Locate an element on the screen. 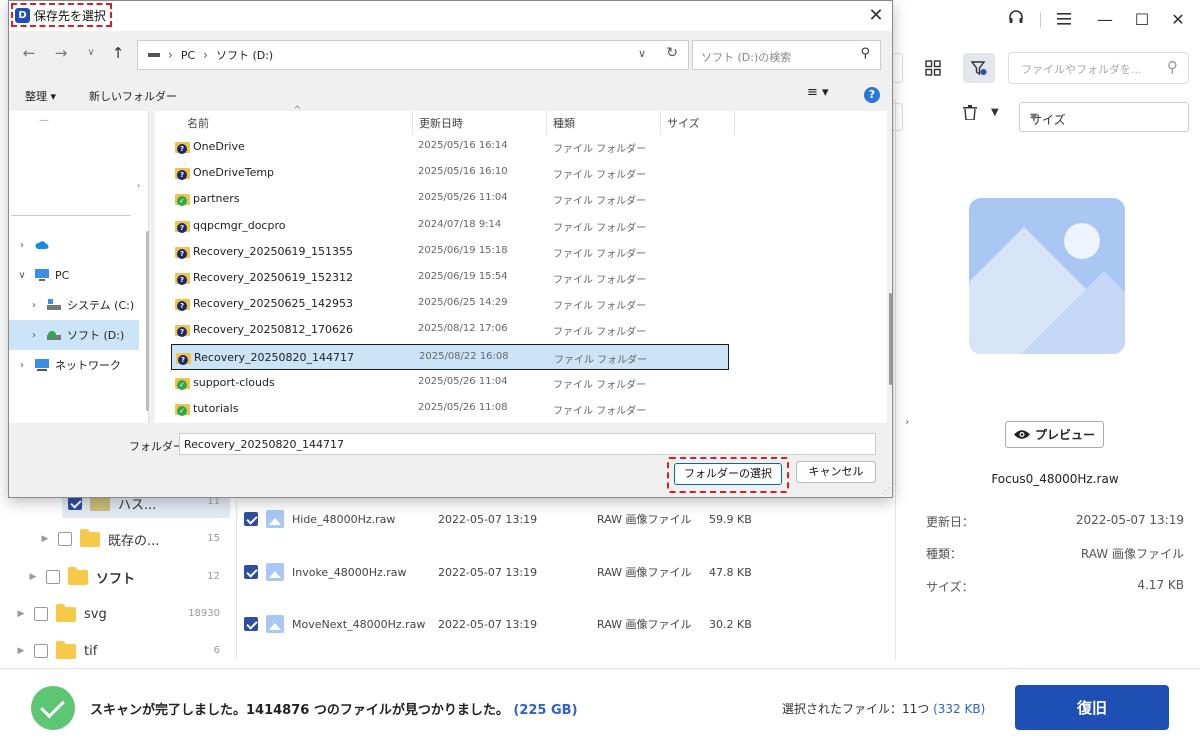  back-arrow-icon: ← is located at coordinates (29, 53).